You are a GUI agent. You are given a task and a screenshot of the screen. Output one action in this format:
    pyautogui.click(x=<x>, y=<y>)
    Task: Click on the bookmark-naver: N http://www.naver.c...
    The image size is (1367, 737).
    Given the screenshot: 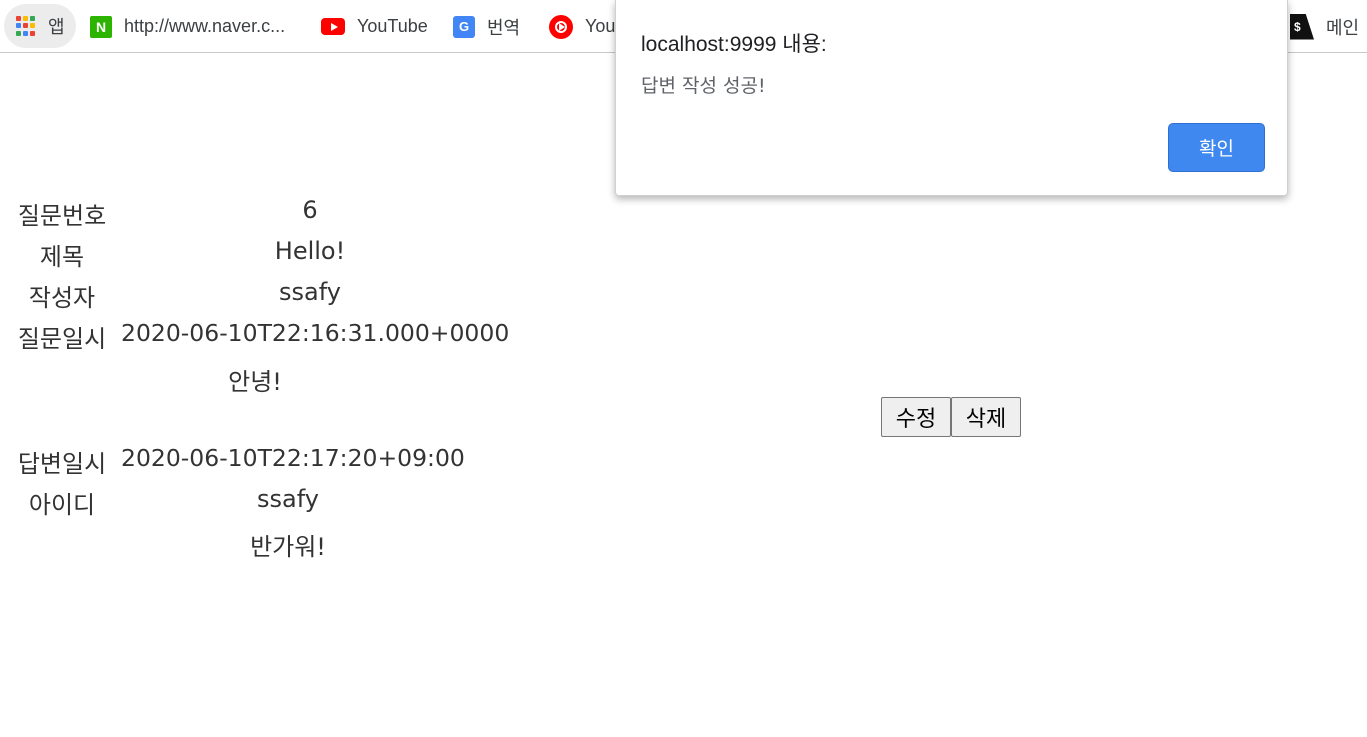 What is the action you would take?
    pyautogui.click(x=187, y=26)
    